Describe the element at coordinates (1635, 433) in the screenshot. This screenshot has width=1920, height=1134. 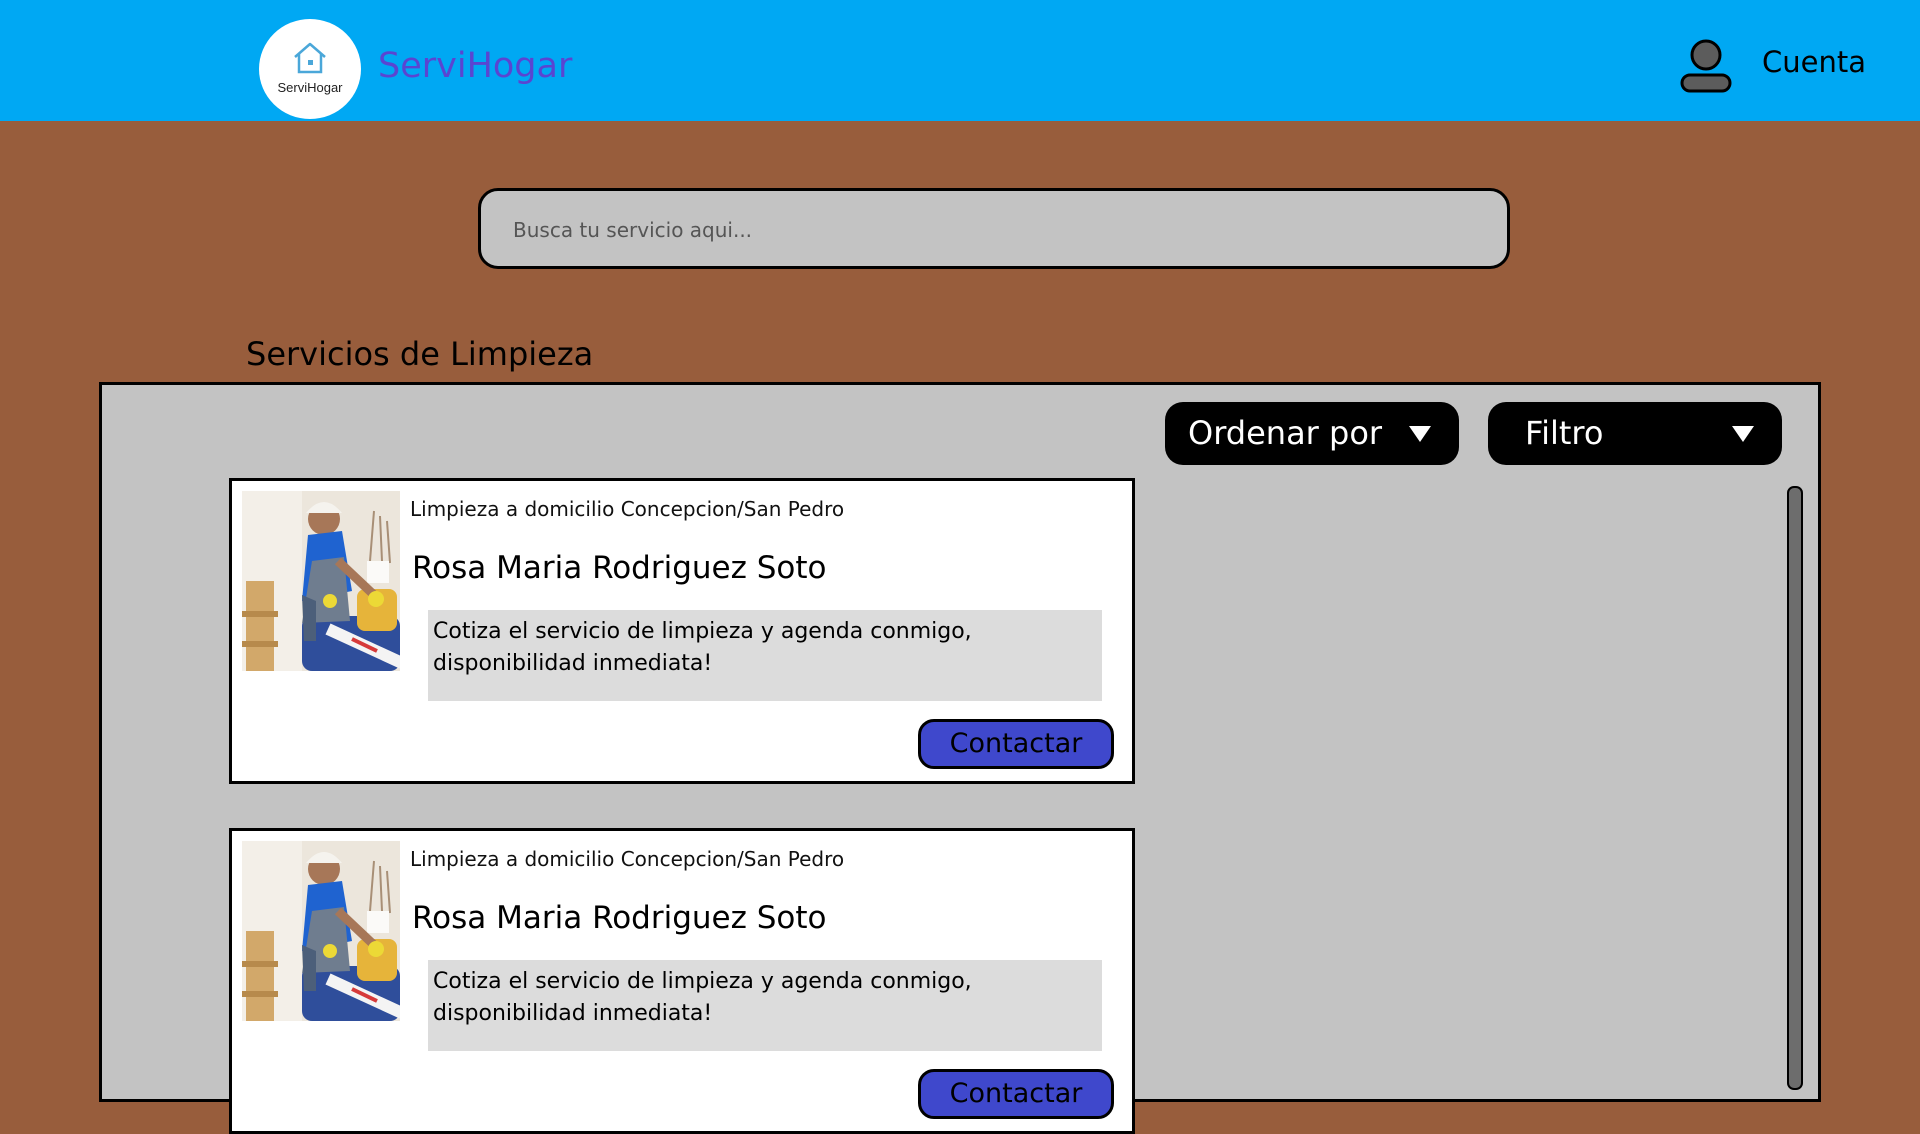
I see `filter-dropdown: Filtro` at that location.